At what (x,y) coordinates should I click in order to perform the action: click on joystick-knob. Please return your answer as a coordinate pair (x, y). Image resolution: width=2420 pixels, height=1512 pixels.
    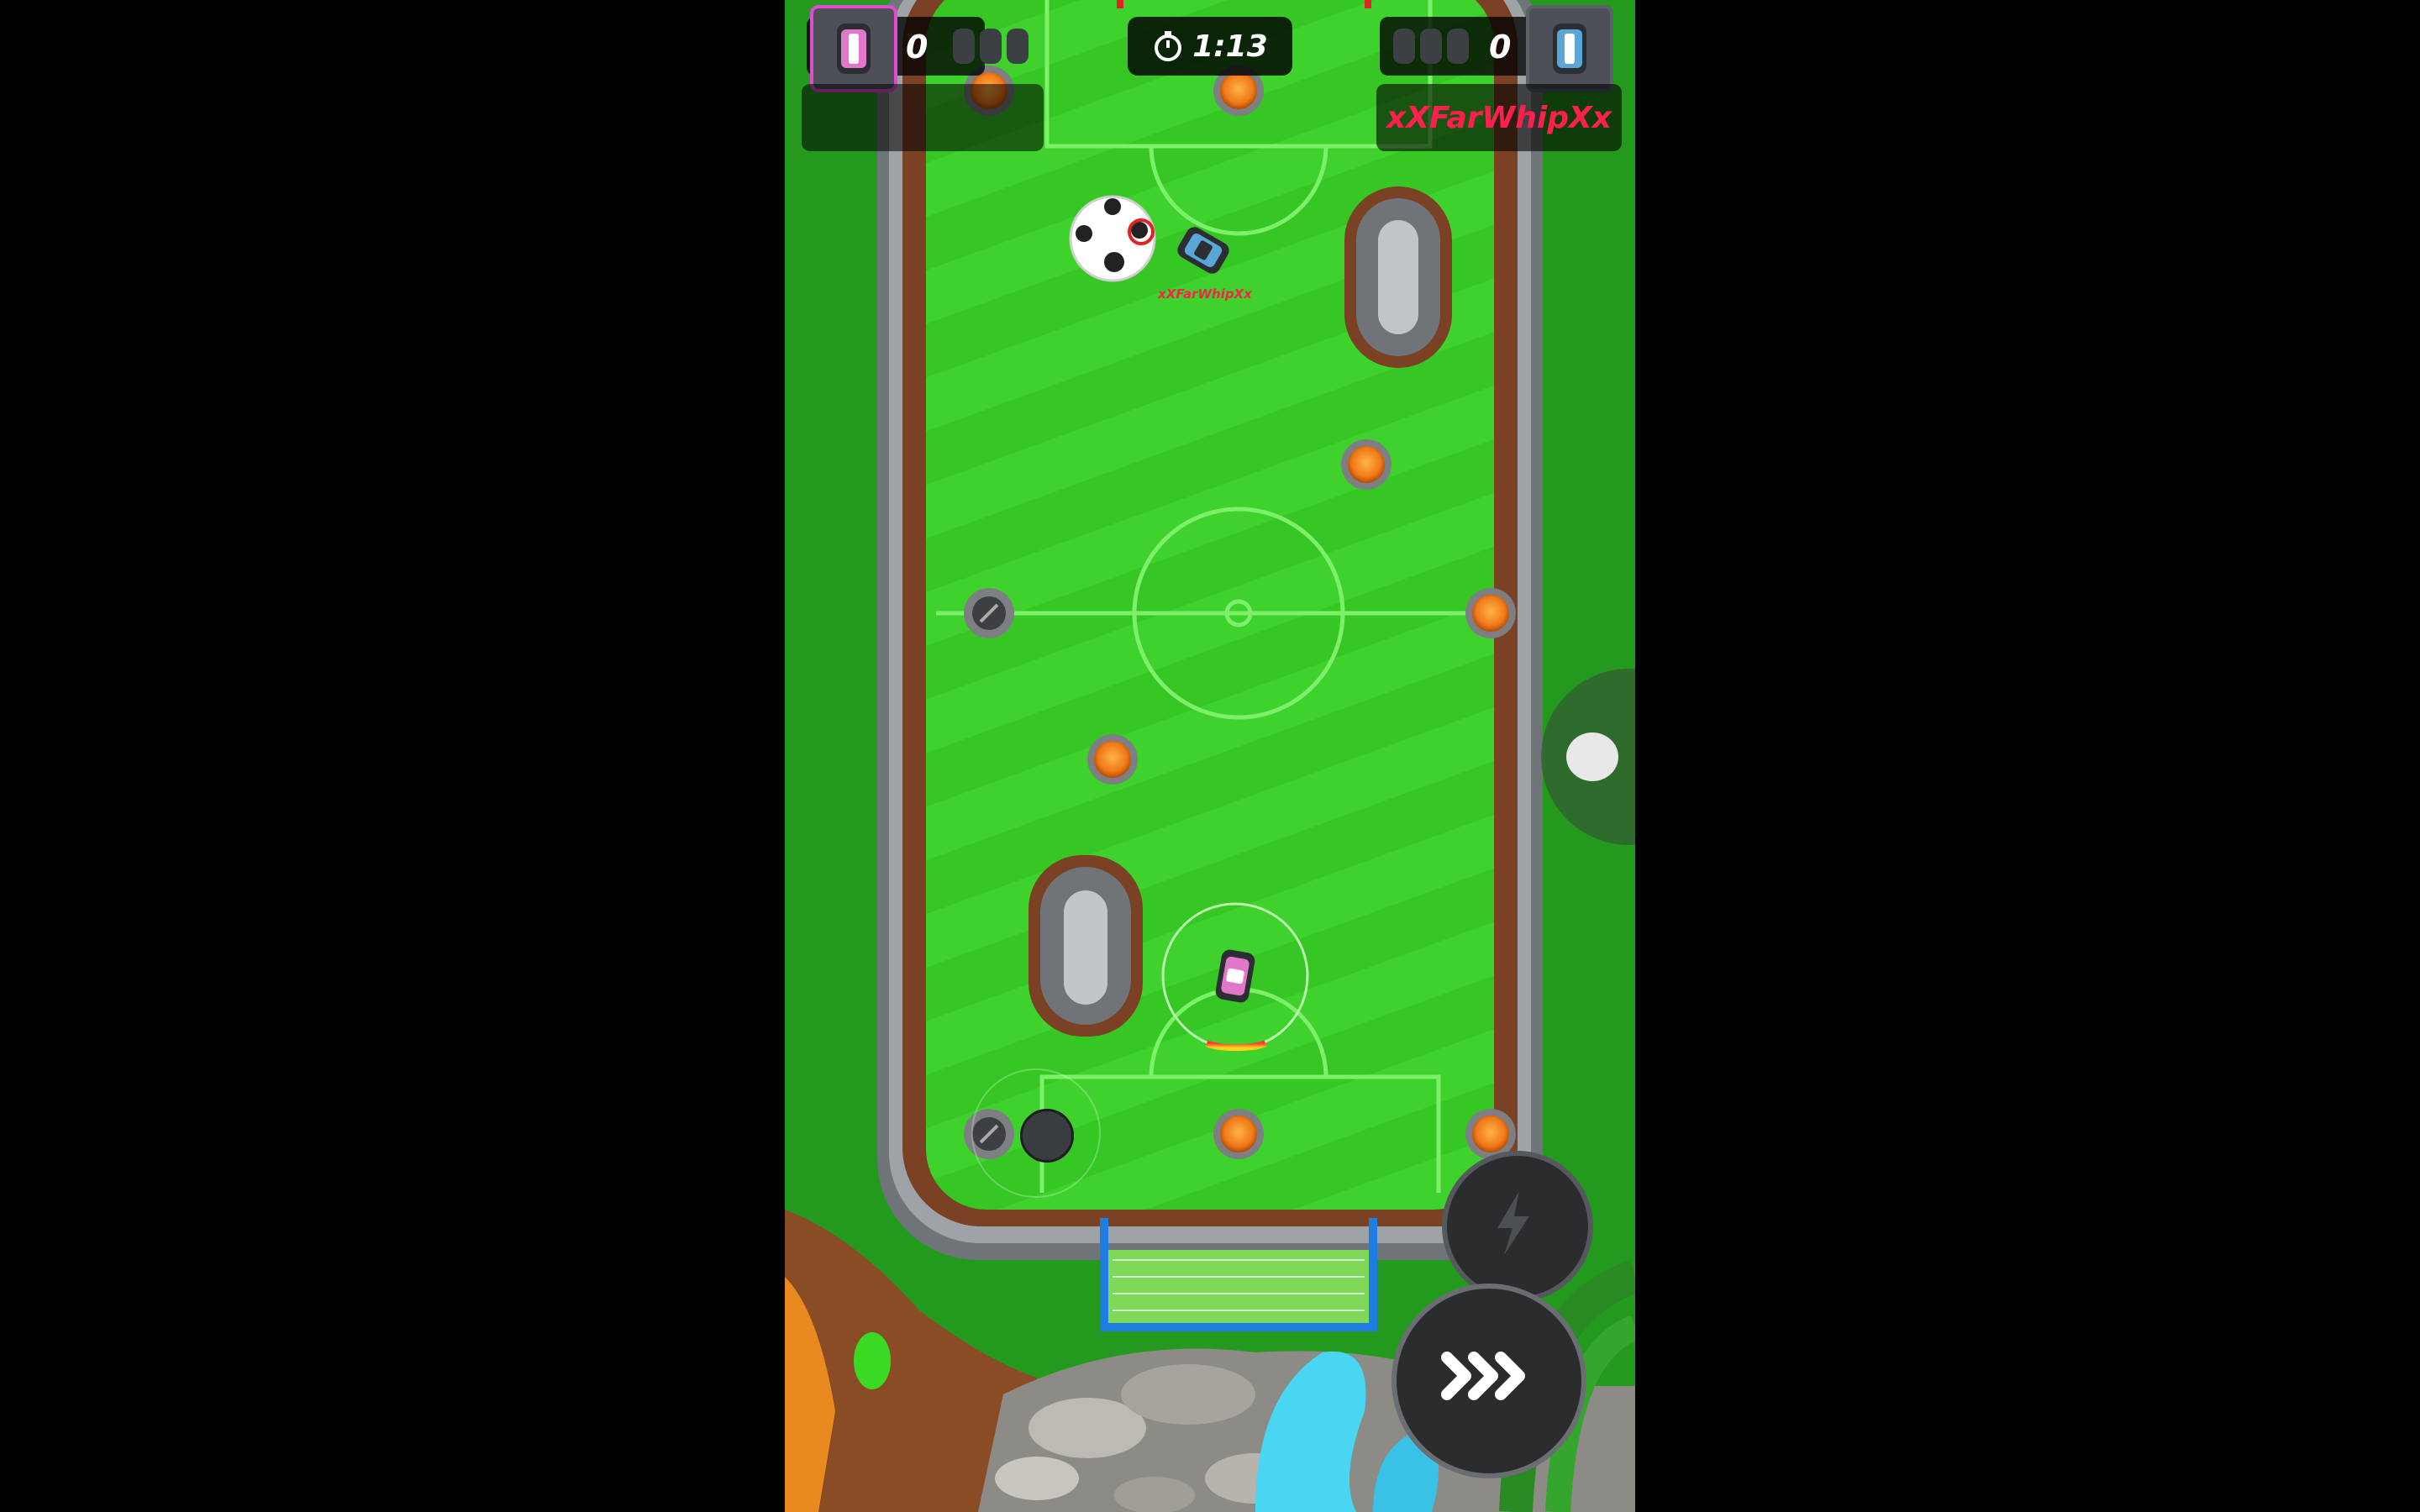
    Looking at the image, I should click on (1047, 1136).